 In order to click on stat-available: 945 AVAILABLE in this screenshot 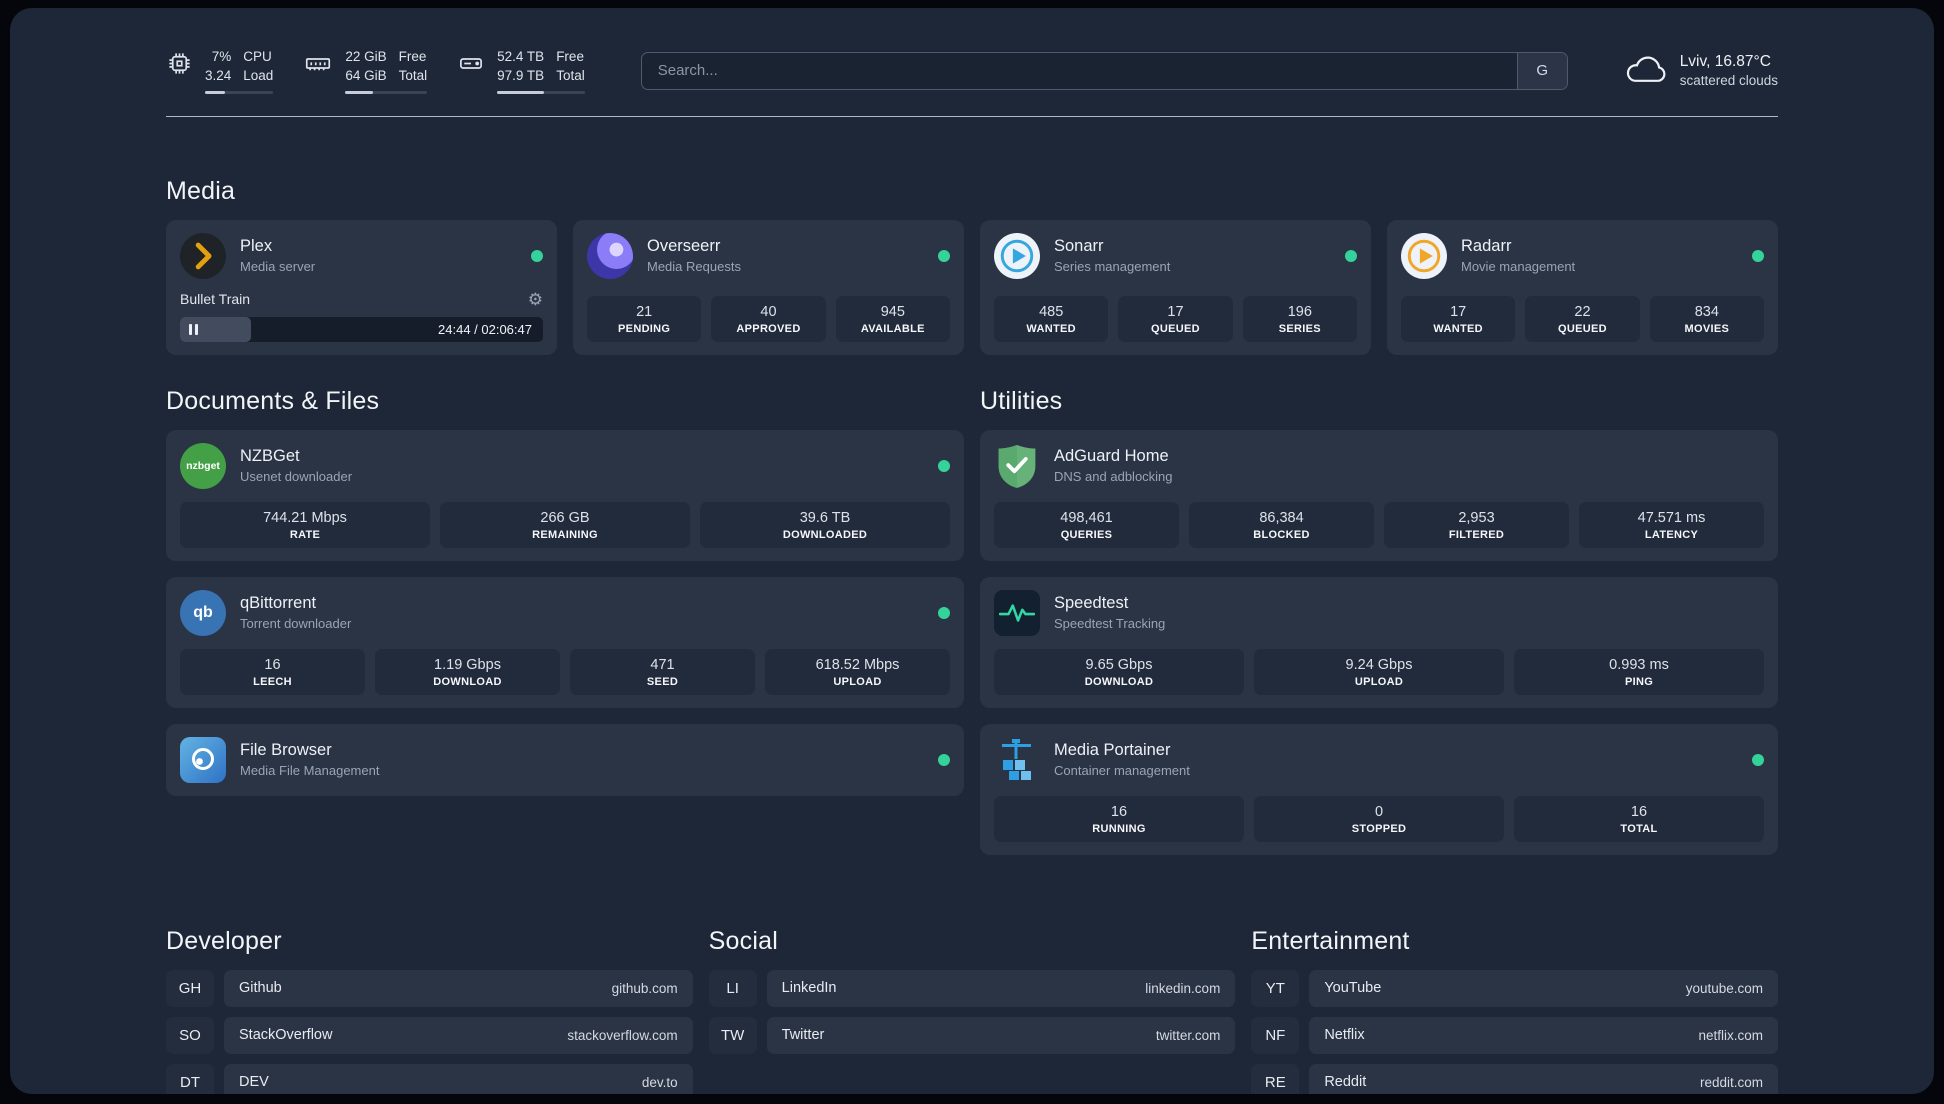, I will do `click(892, 318)`.